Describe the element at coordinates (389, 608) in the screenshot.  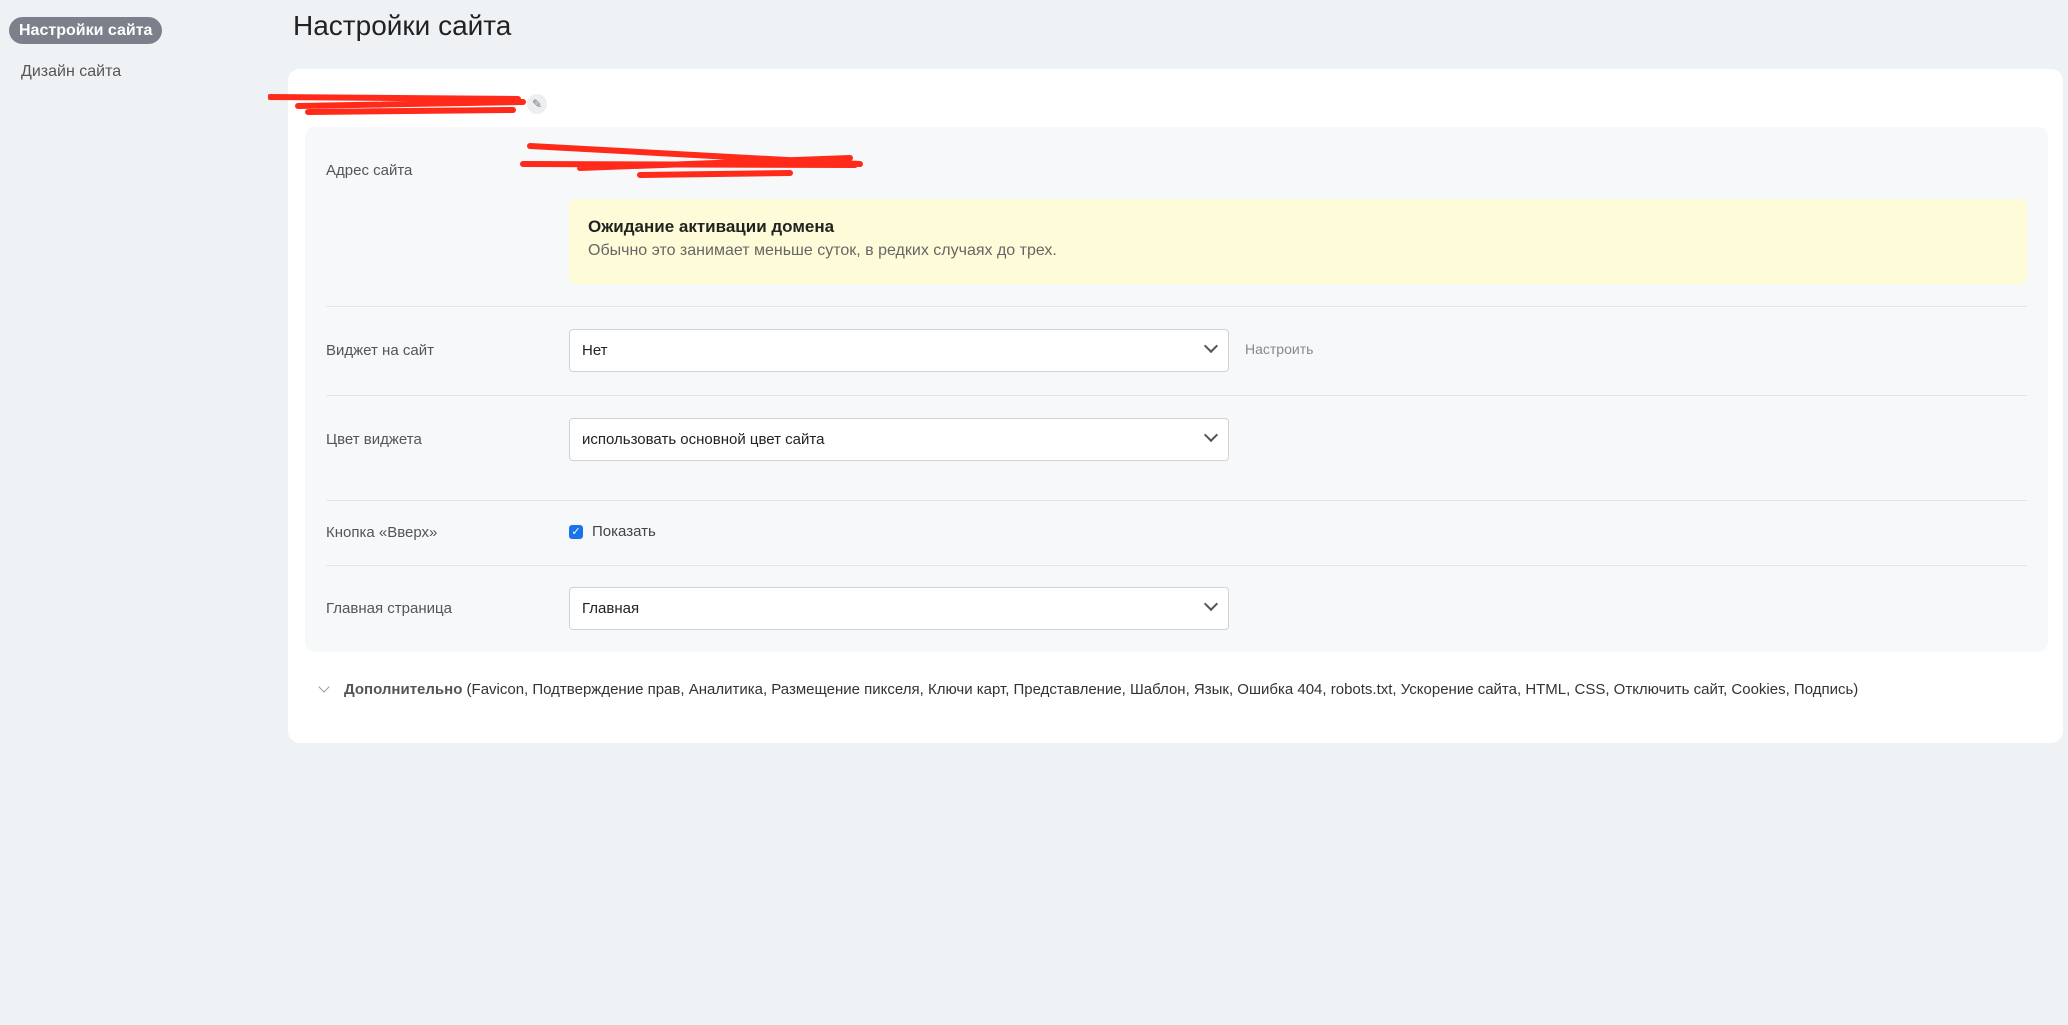
I see `home-page-label: Главная страница` at that location.